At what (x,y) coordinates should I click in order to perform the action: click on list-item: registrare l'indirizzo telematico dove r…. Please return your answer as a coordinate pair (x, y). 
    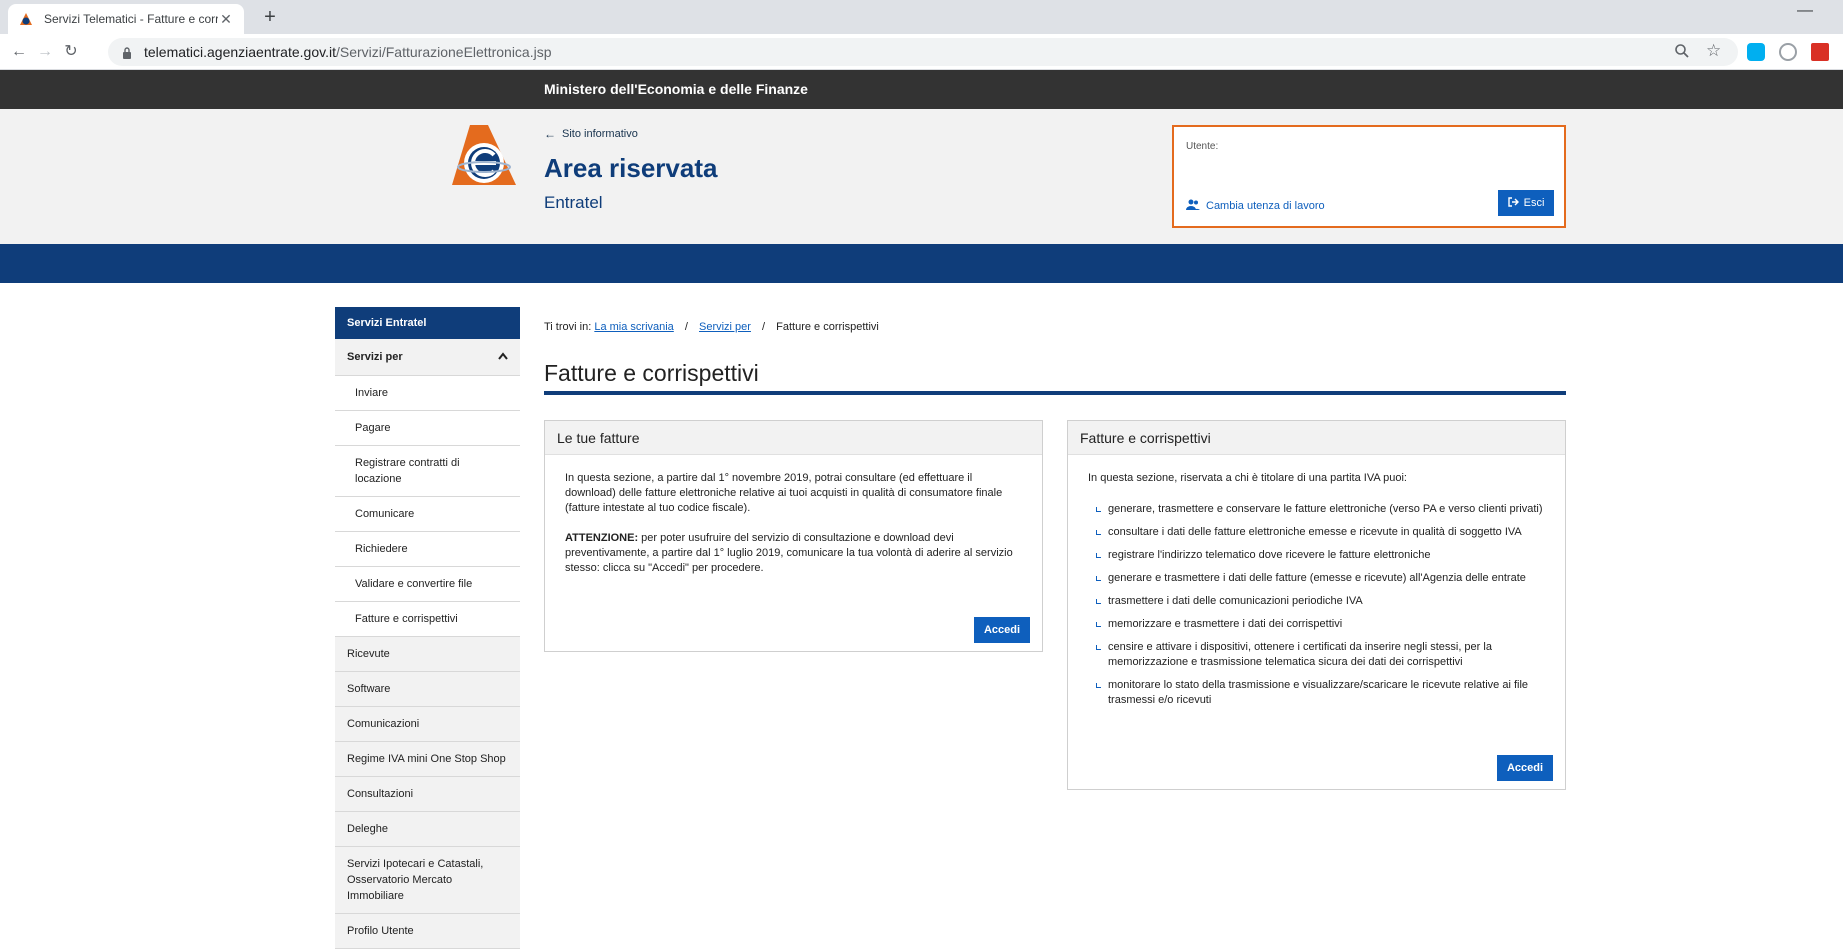
    Looking at the image, I should click on (1316, 555).